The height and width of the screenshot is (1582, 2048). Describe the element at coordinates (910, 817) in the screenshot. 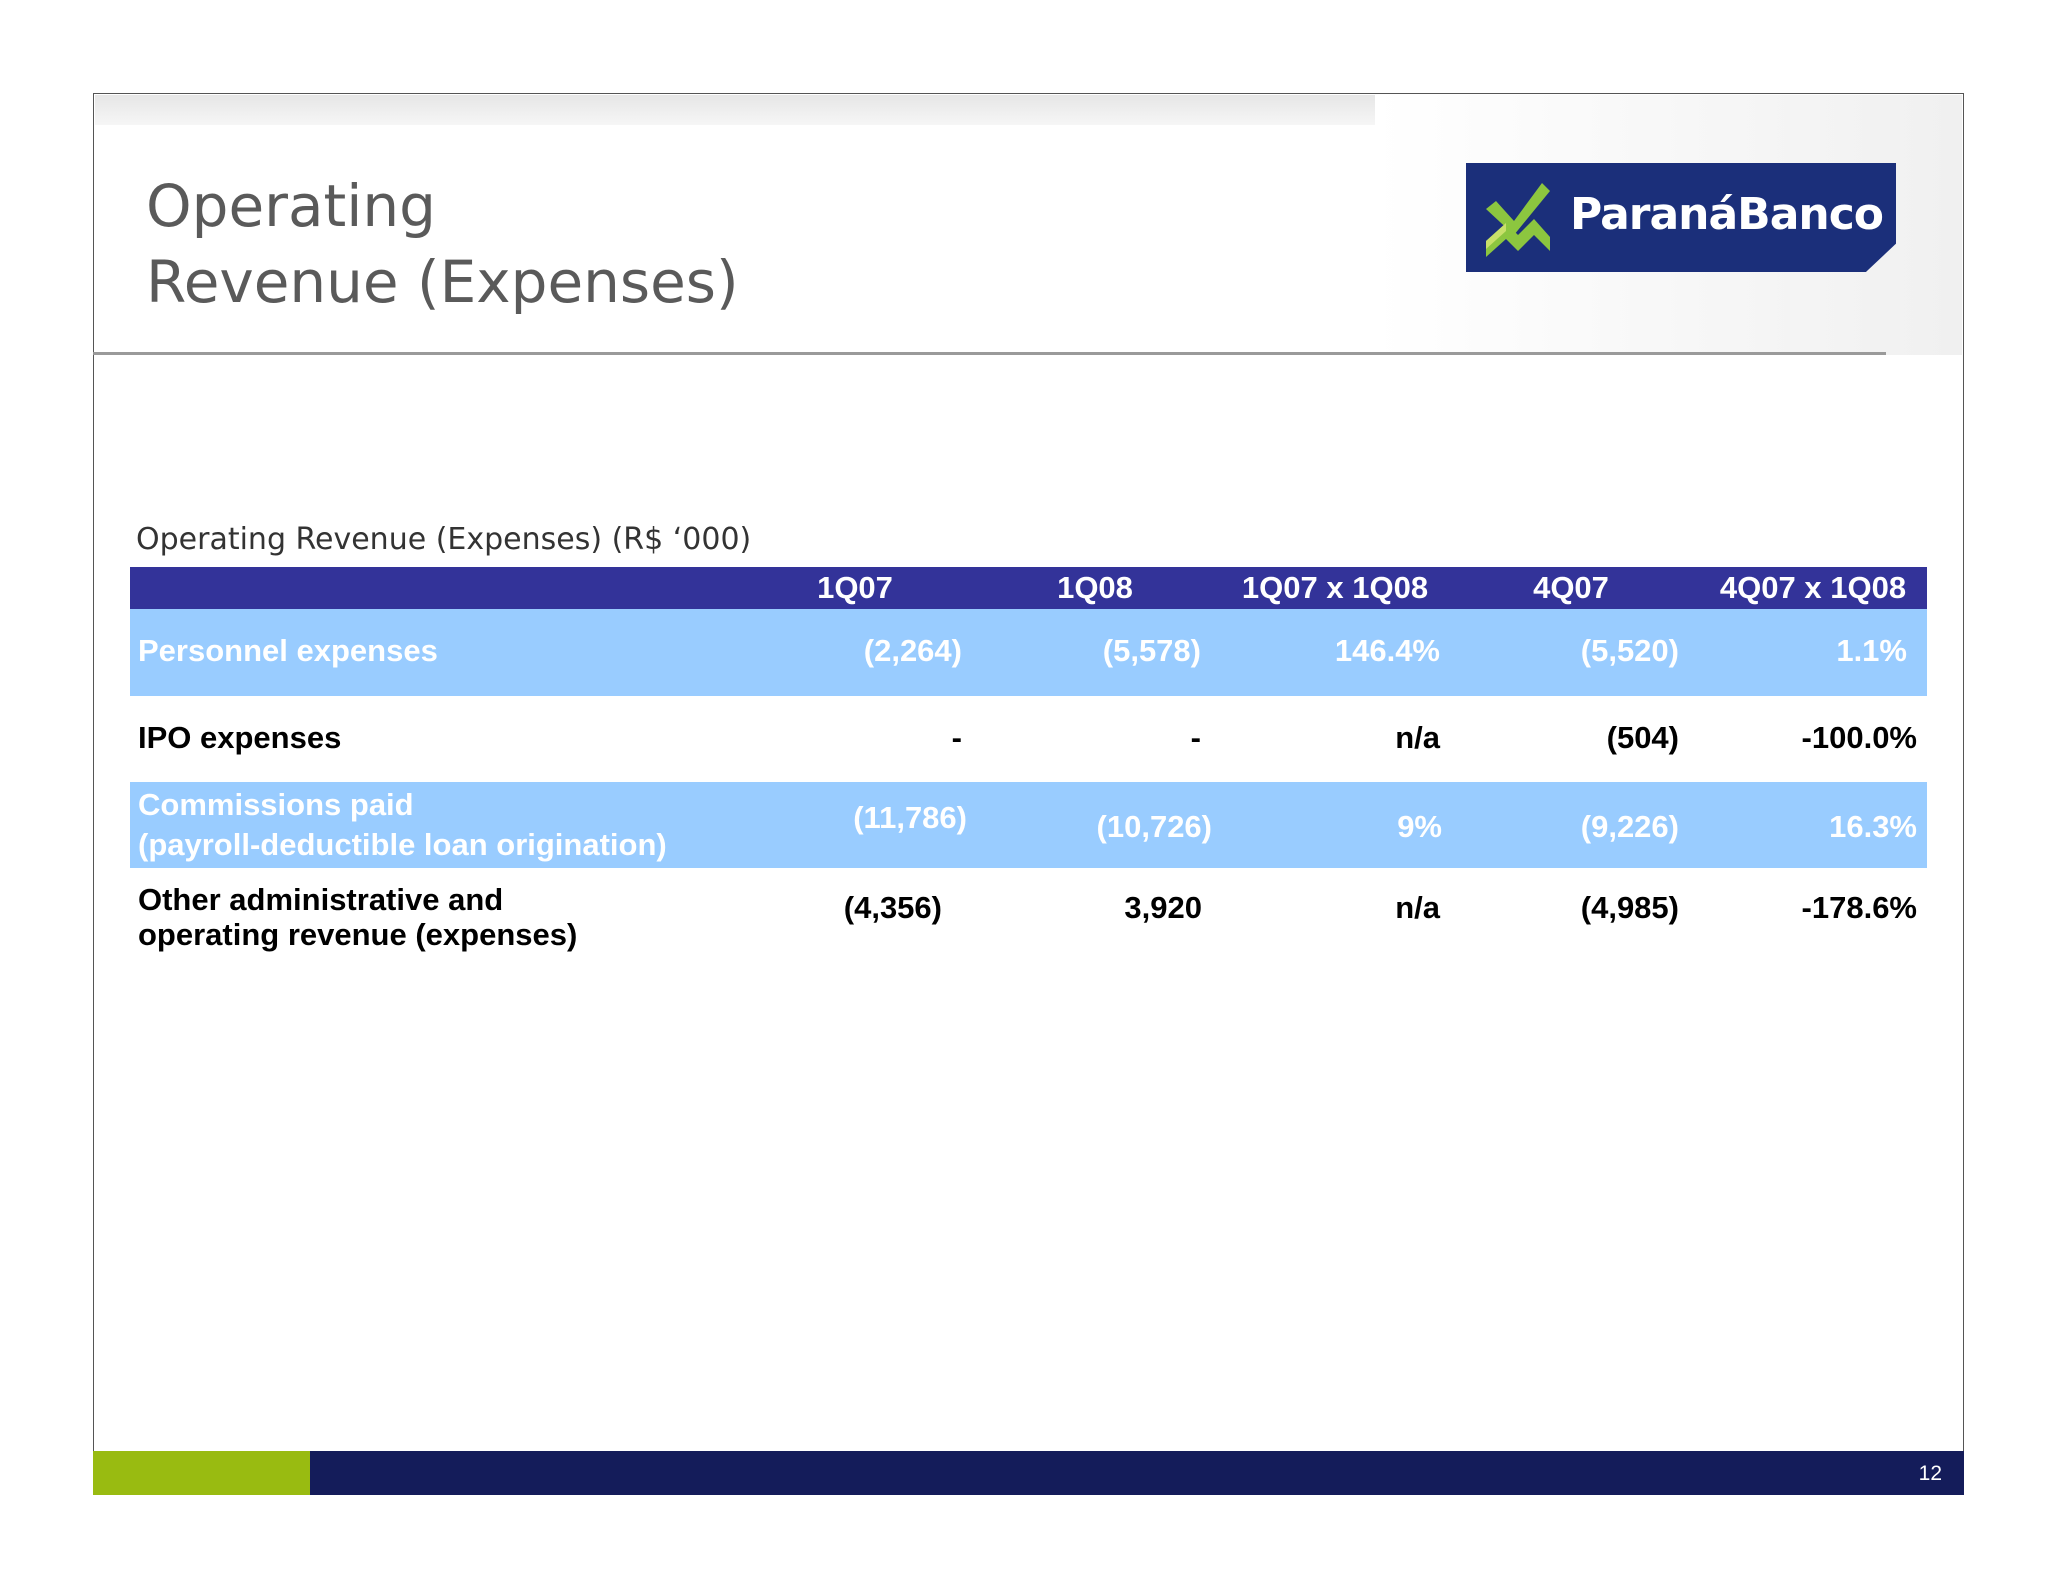

I see `cell-value: (11,786)` at that location.